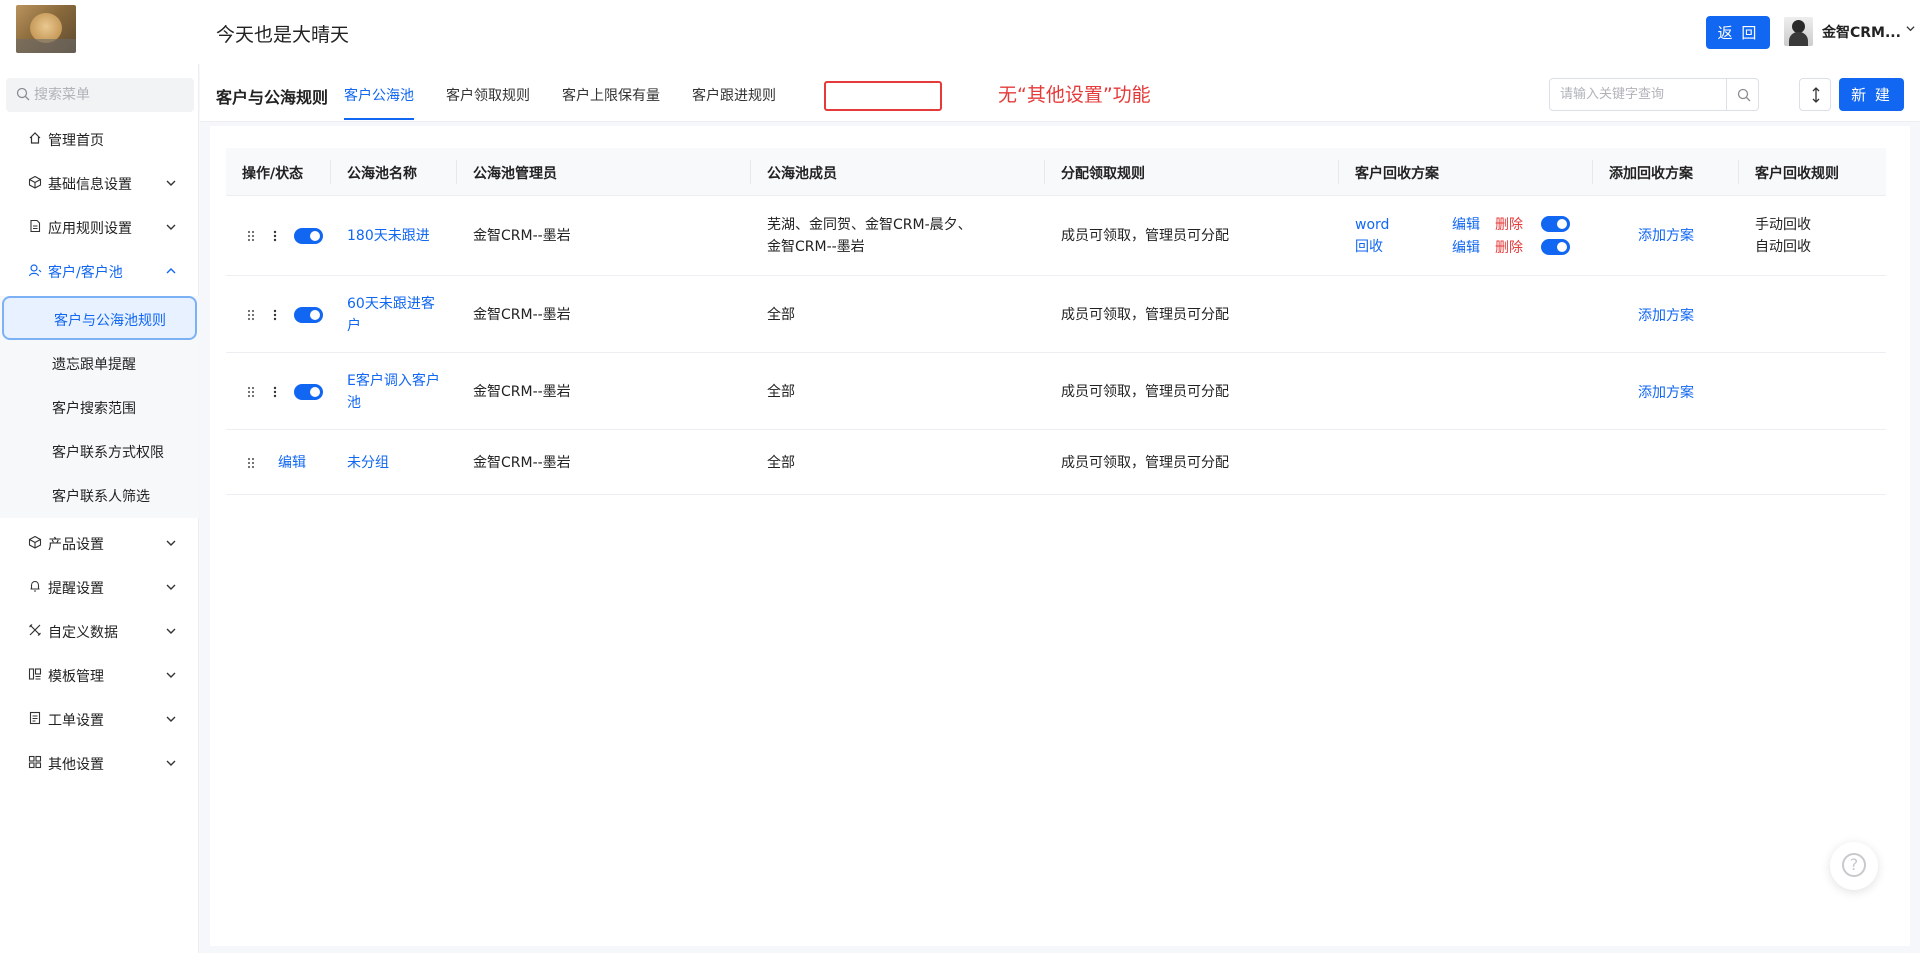  What do you see at coordinates (292, 463) in the screenshot?
I see `edit-pool-link: 编辑` at bounding box center [292, 463].